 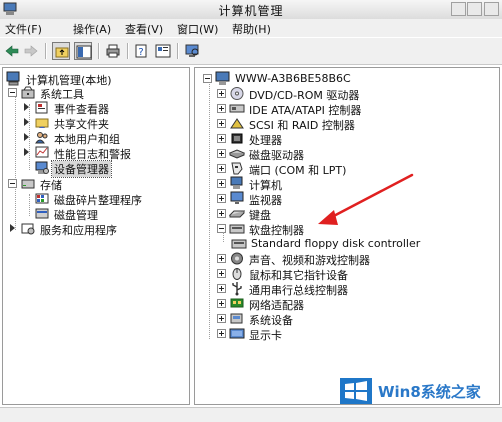 I want to click on status-bar, so click(x=251, y=414).